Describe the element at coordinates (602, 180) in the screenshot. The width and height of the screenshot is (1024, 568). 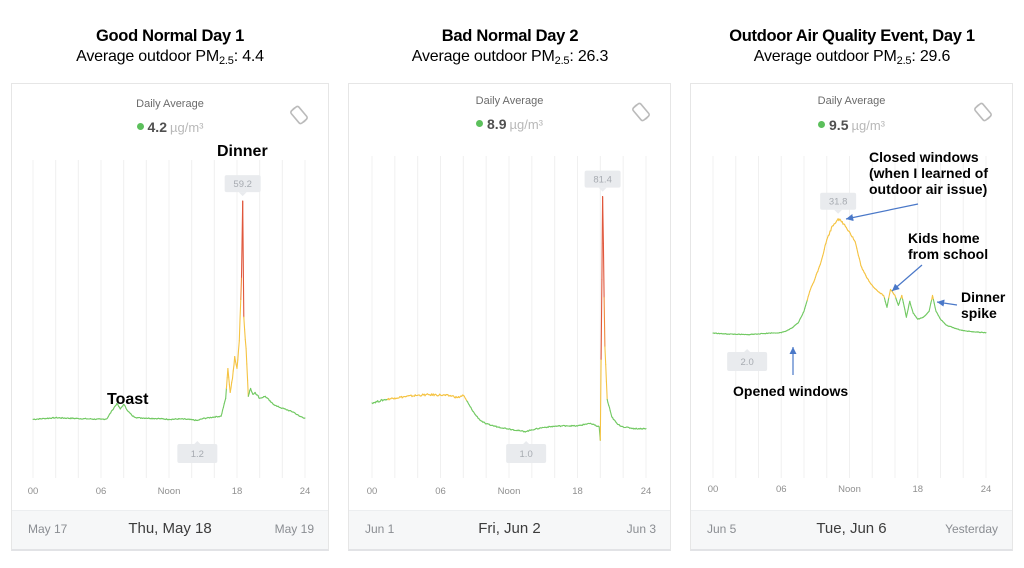
I see `max-value-label: 81.4` at that location.